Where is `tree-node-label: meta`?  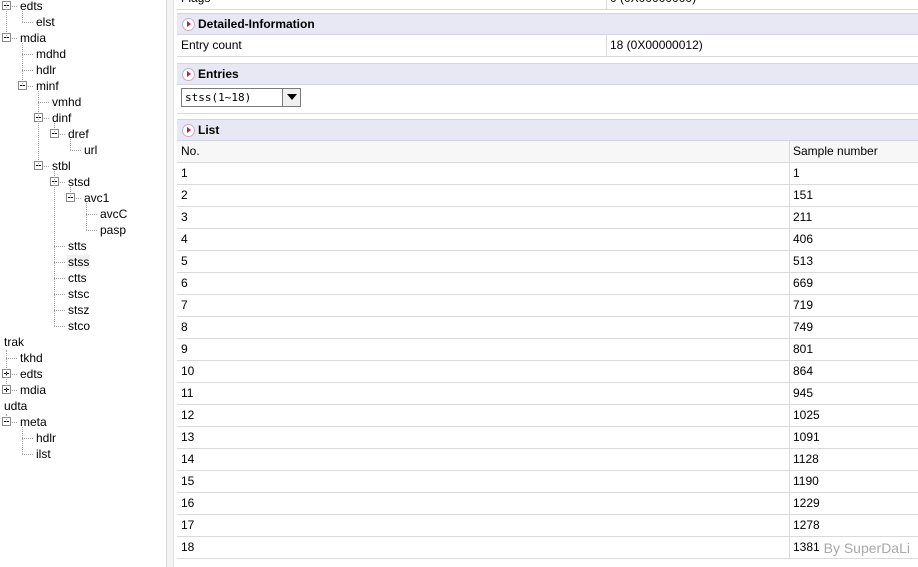 tree-node-label: meta is located at coordinates (33, 422).